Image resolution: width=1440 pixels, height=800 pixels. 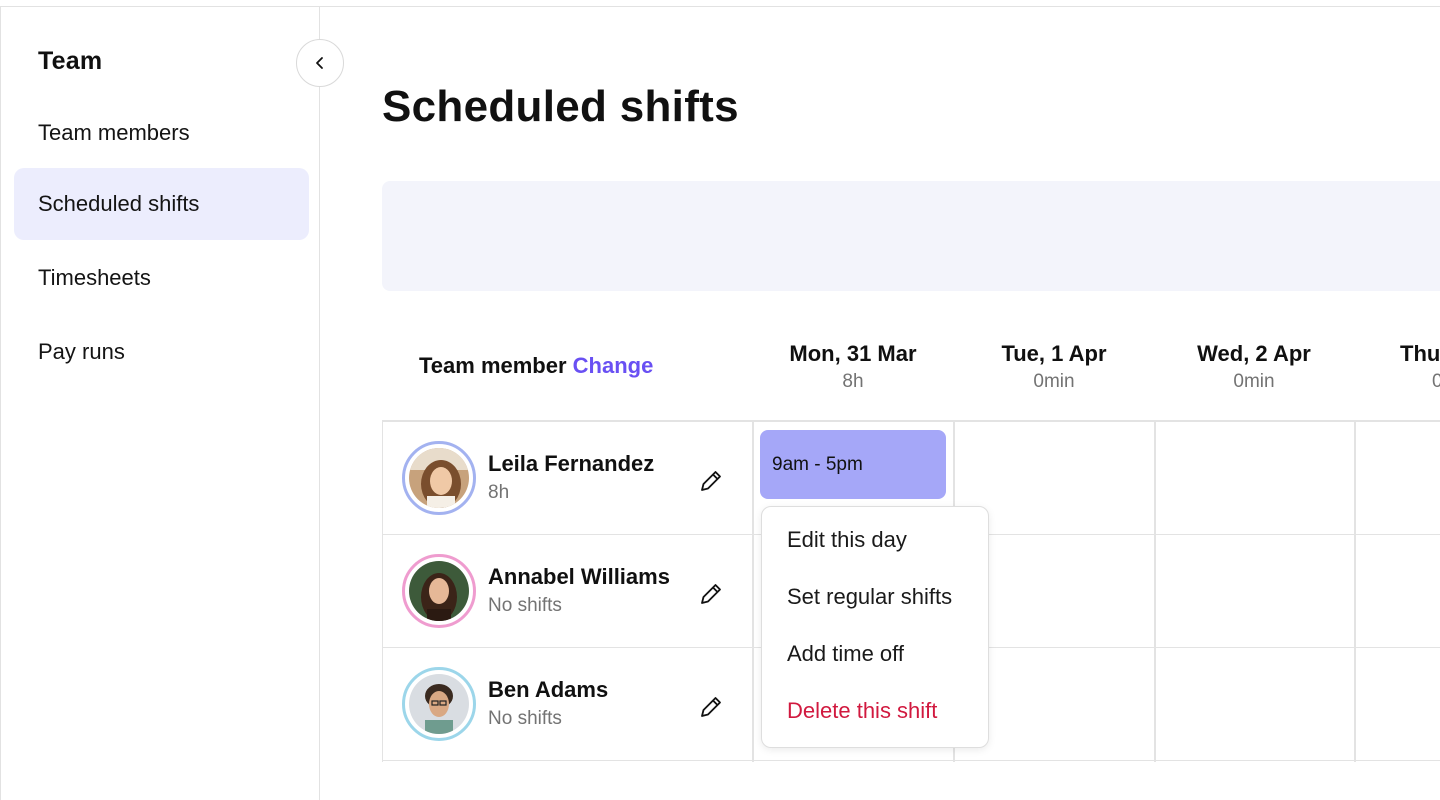 I want to click on menu-item-delete-shift: Delete this shift, so click(x=862, y=711).